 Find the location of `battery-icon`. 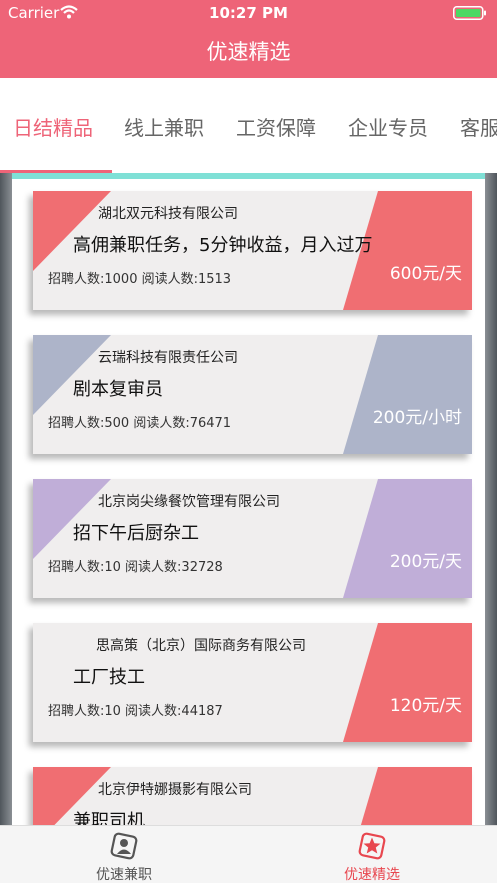

battery-icon is located at coordinates (469, 13).